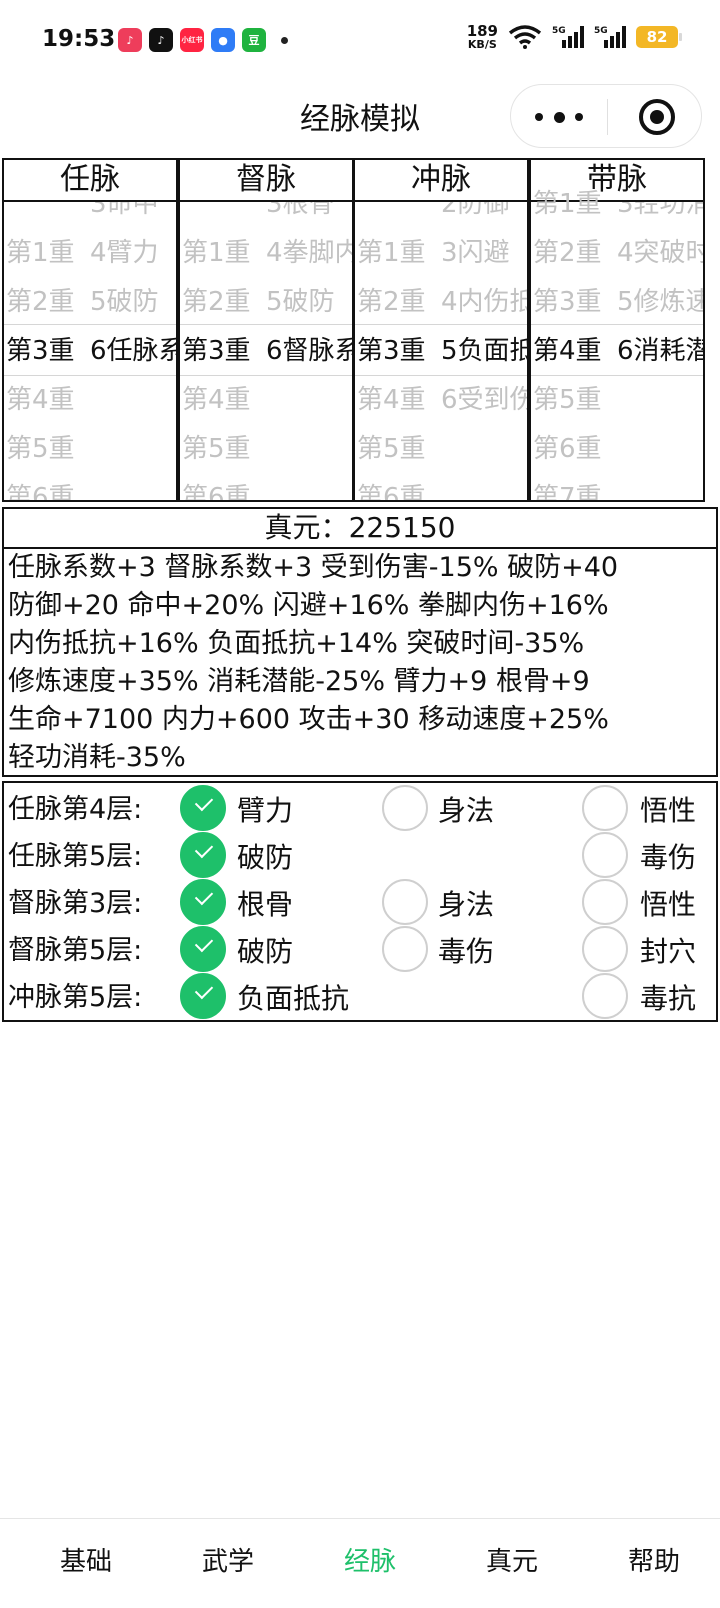 This screenshot has width=720, height=1608. What do you see at coordinates (203, 40) in the screenshot?
I see `notification-app-icons: ♪ ♪ 小红书 ● 豆` at bounding box center [203, 40].